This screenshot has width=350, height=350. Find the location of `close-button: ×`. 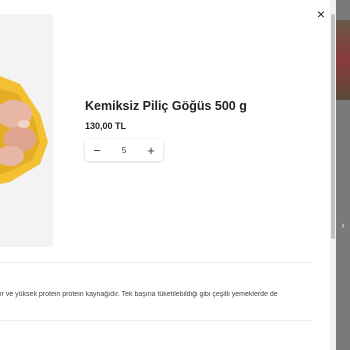

close-button: × is located at coordinates (320, 14).